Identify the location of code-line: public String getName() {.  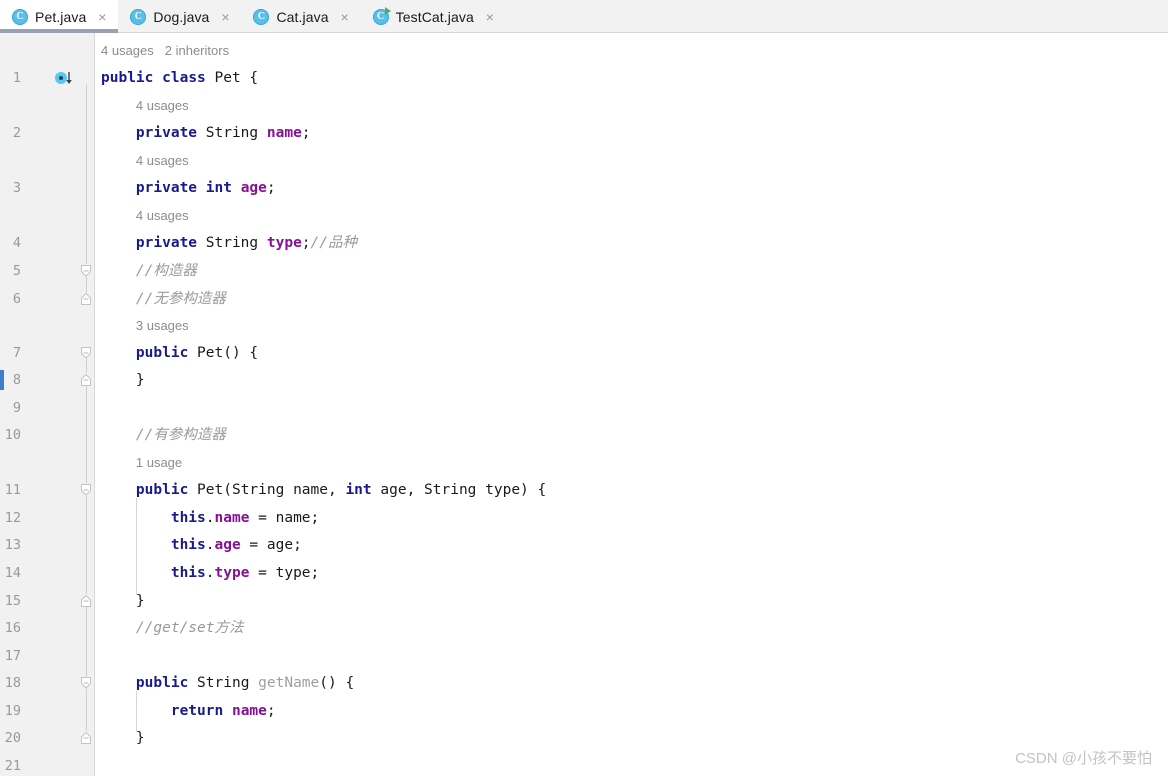
(227, 683).